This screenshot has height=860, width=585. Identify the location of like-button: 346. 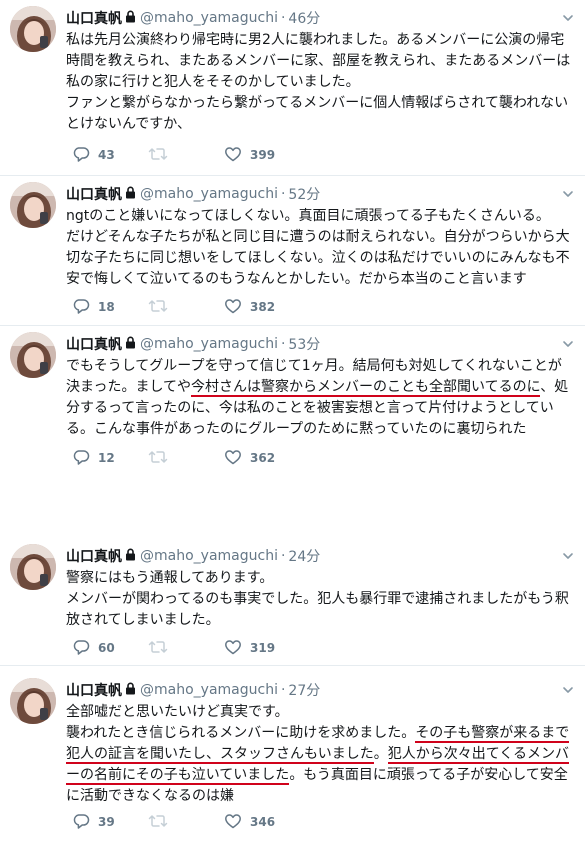
(249, 822).